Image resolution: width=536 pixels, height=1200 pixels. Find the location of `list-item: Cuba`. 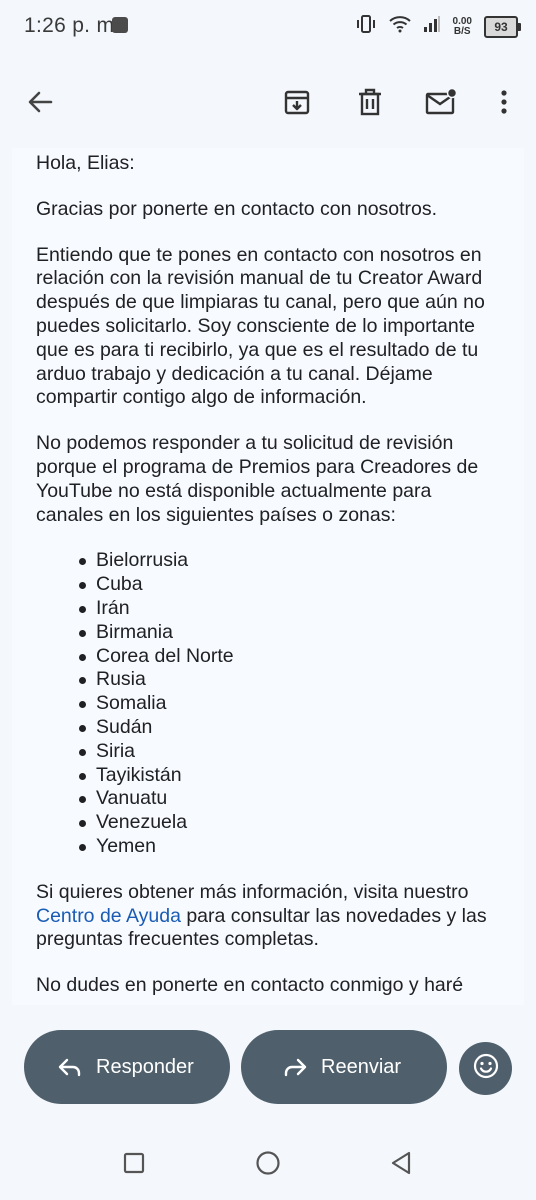

list-item: Cuba is located at coordinates (290, 585).